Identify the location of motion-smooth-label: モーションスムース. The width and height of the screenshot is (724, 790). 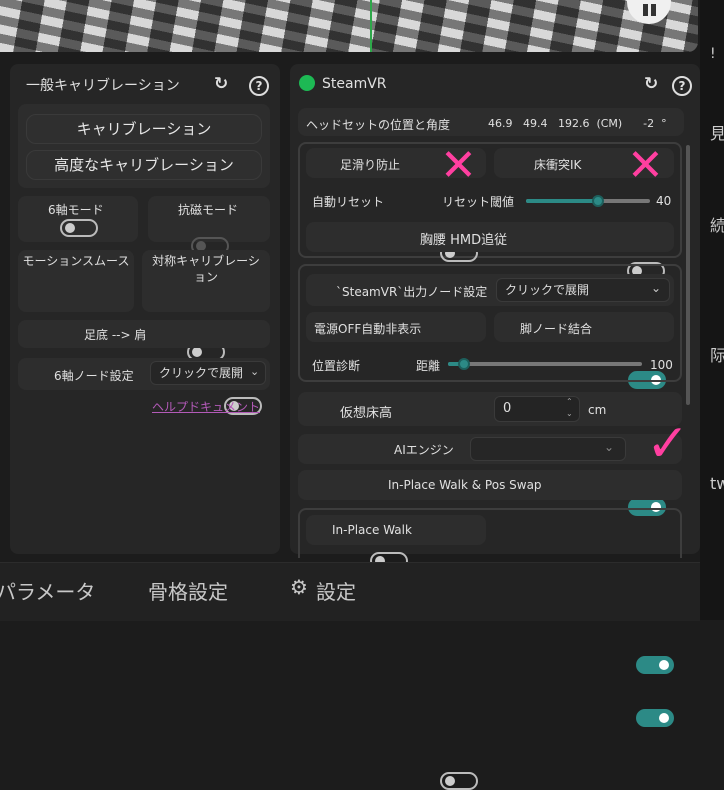
(76, 261).